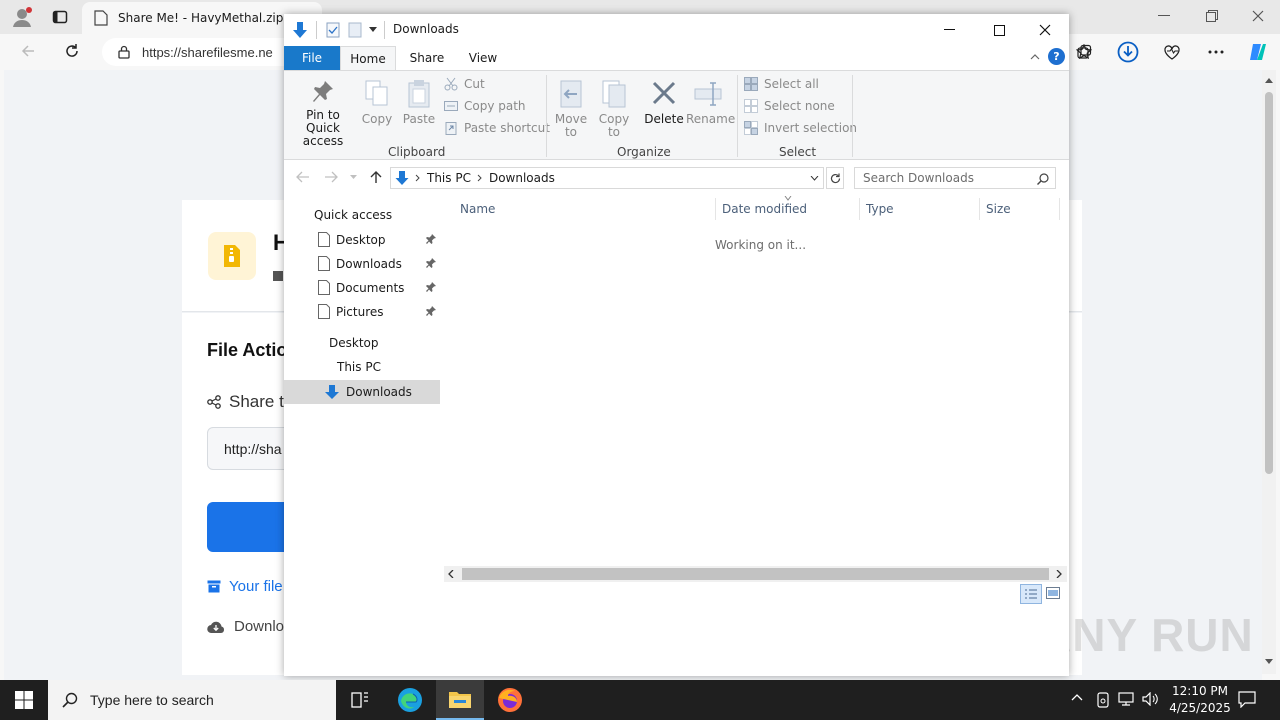  I want to click on collections-icon, so click(1084, 52).